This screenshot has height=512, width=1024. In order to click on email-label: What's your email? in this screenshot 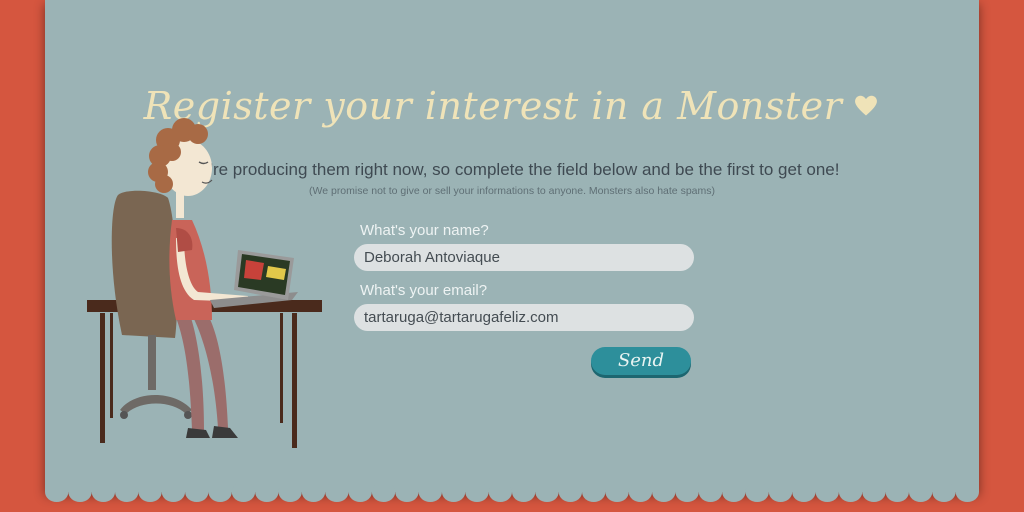, I will do `click(424, 290)`.